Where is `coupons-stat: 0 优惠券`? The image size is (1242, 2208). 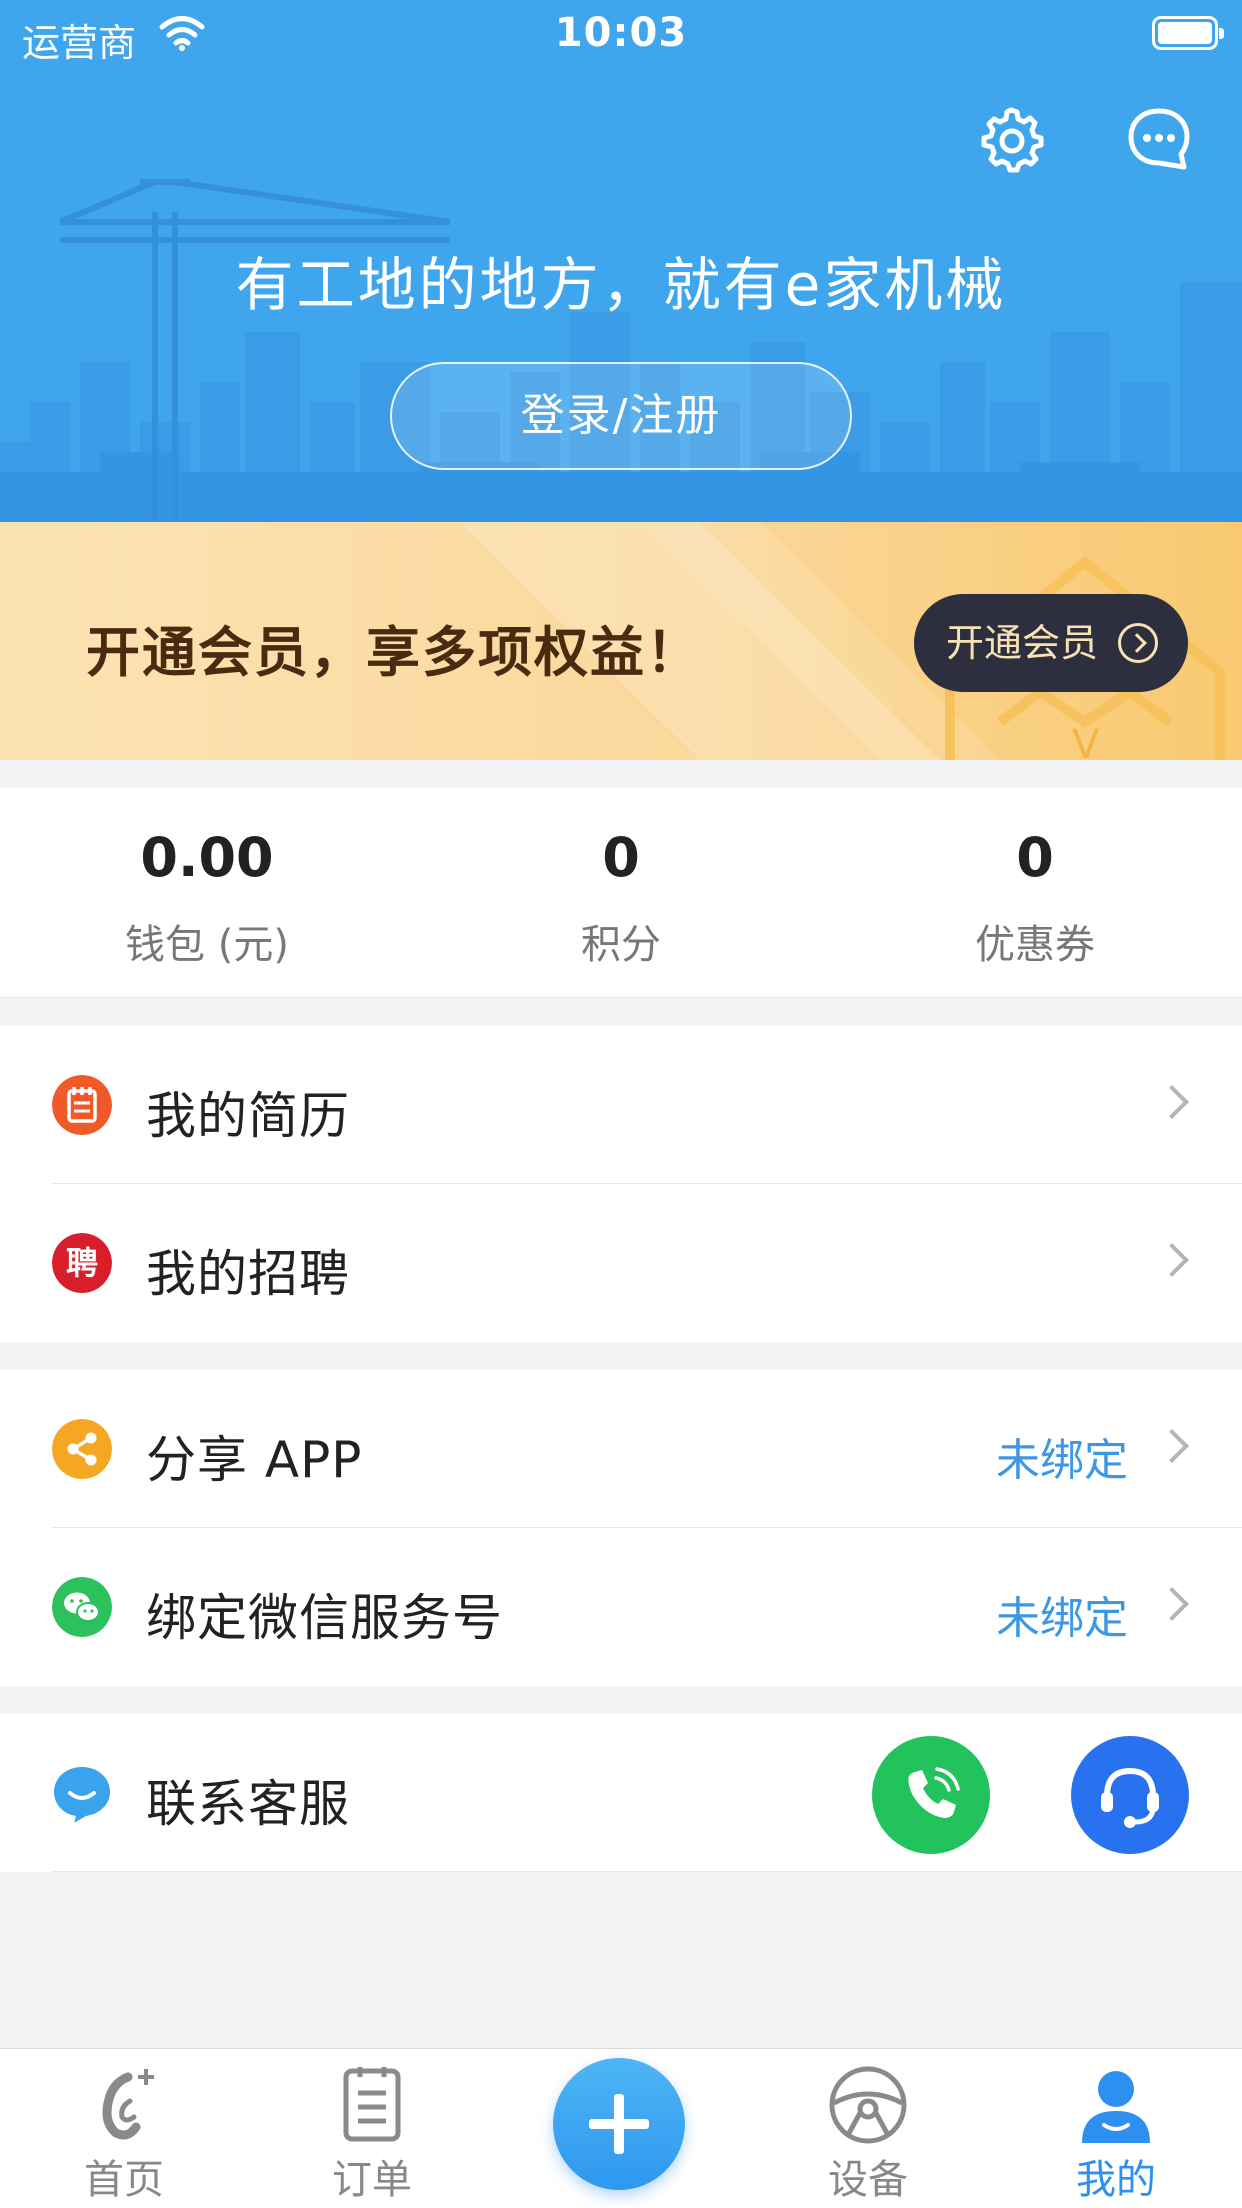
coupons-stat: 0 优惠券 is located at coordinates (1035, 893).